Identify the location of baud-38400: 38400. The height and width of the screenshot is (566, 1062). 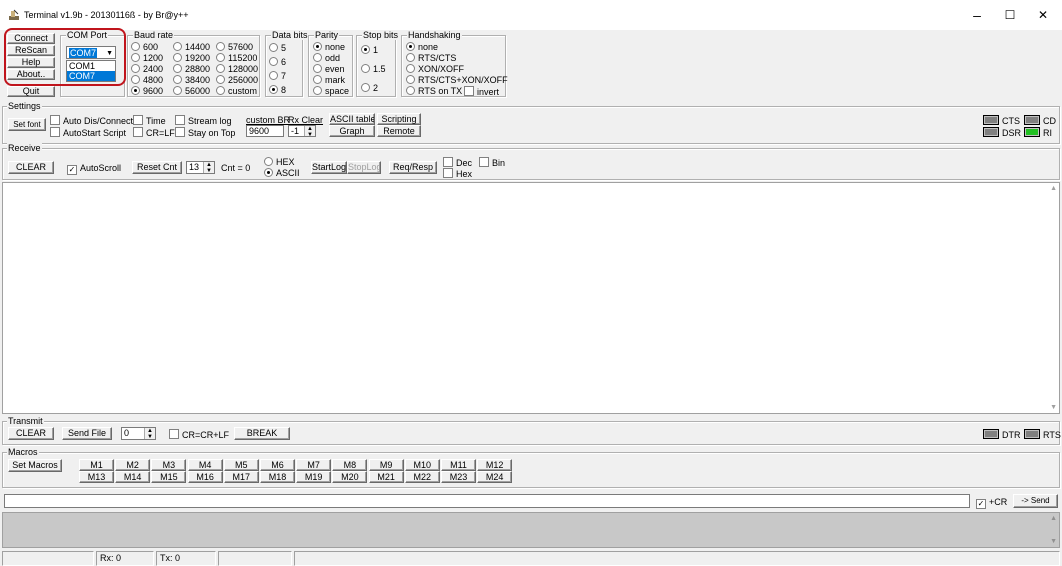
(191, 80).